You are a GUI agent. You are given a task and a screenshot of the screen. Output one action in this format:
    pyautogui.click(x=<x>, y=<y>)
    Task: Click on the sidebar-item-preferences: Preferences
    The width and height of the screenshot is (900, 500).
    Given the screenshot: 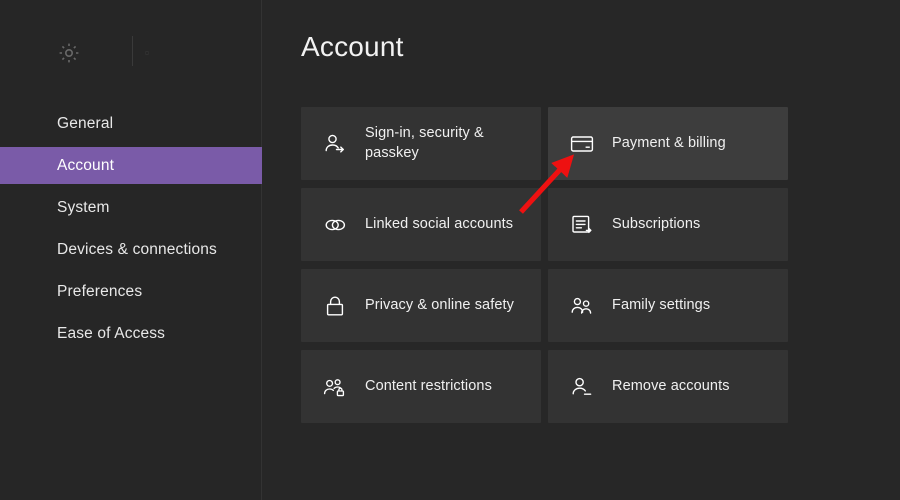 What is the action you would take?
    pyautogui.click(x=131, y=291)
    